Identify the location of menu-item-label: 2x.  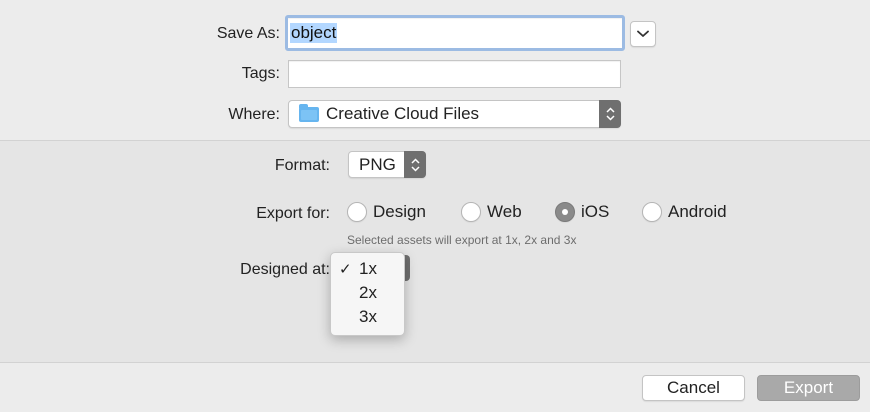
(368, 292).